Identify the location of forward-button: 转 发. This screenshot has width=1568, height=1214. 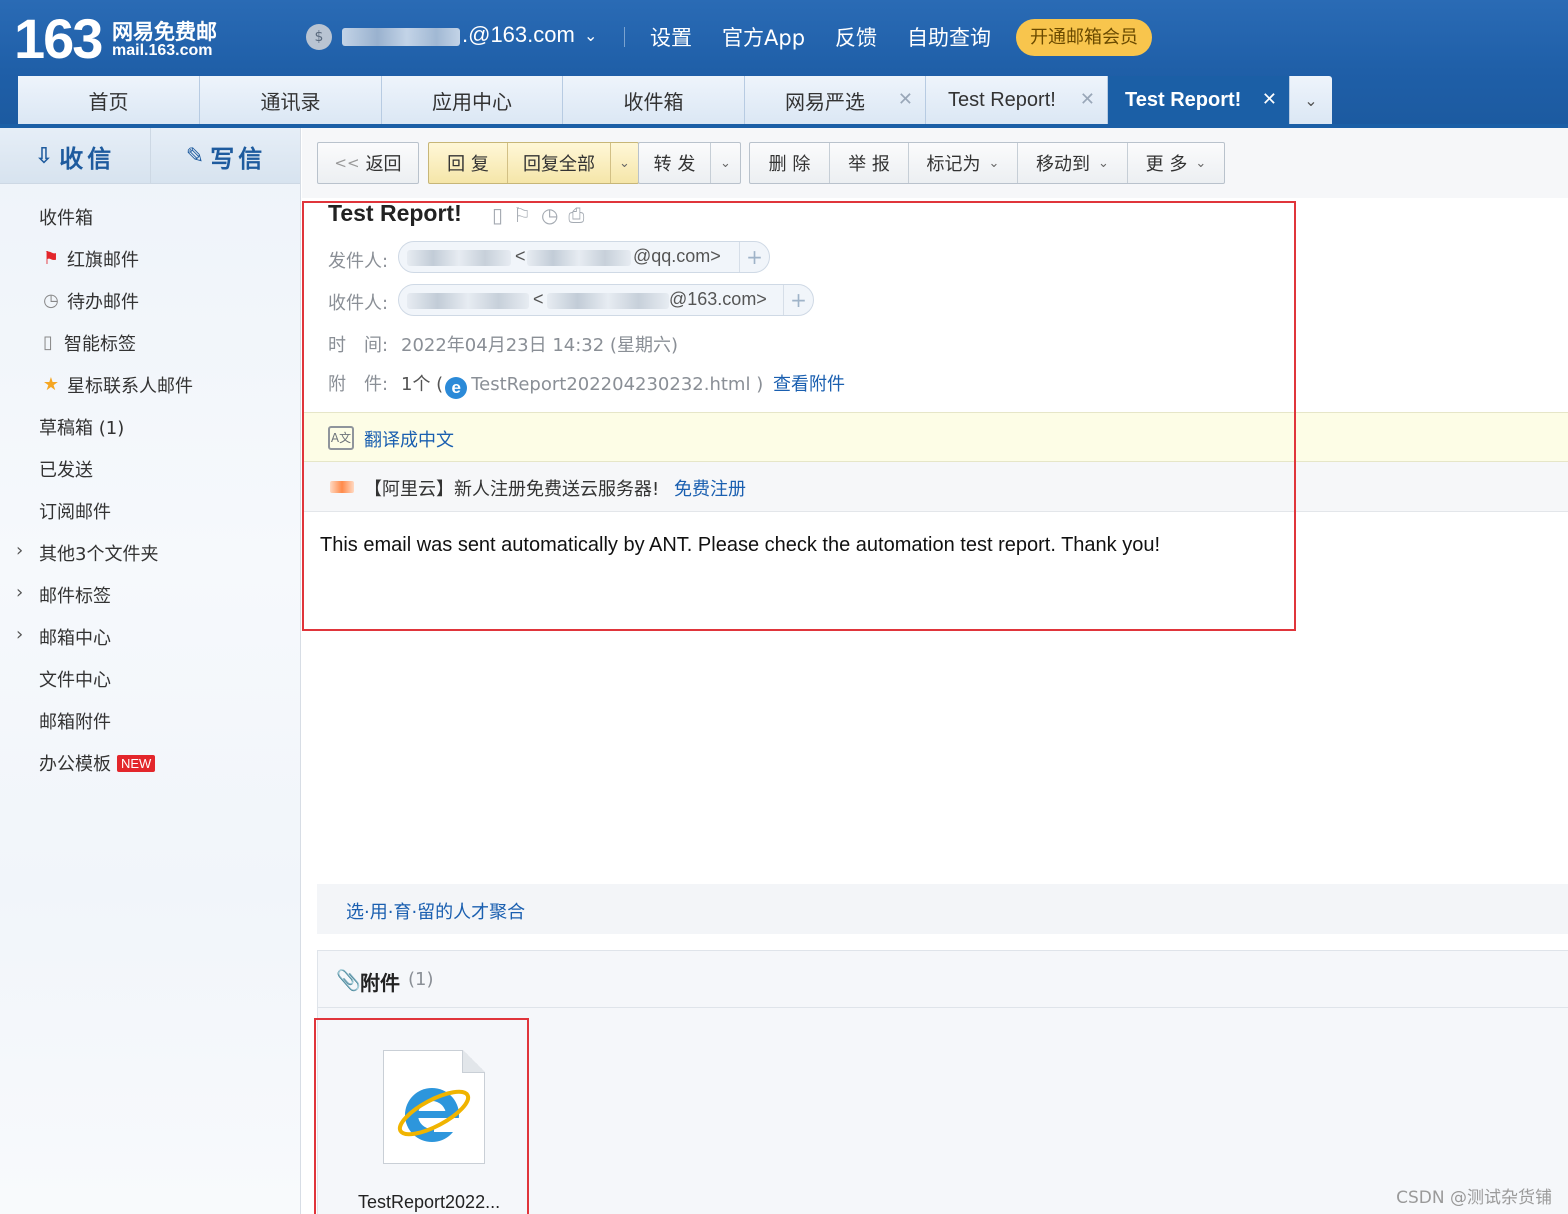
(675, 163).